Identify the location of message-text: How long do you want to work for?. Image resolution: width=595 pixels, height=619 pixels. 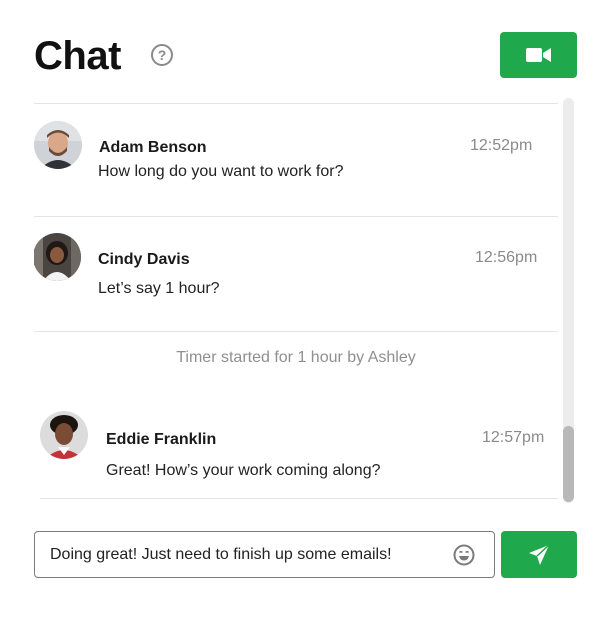
(221, 171).